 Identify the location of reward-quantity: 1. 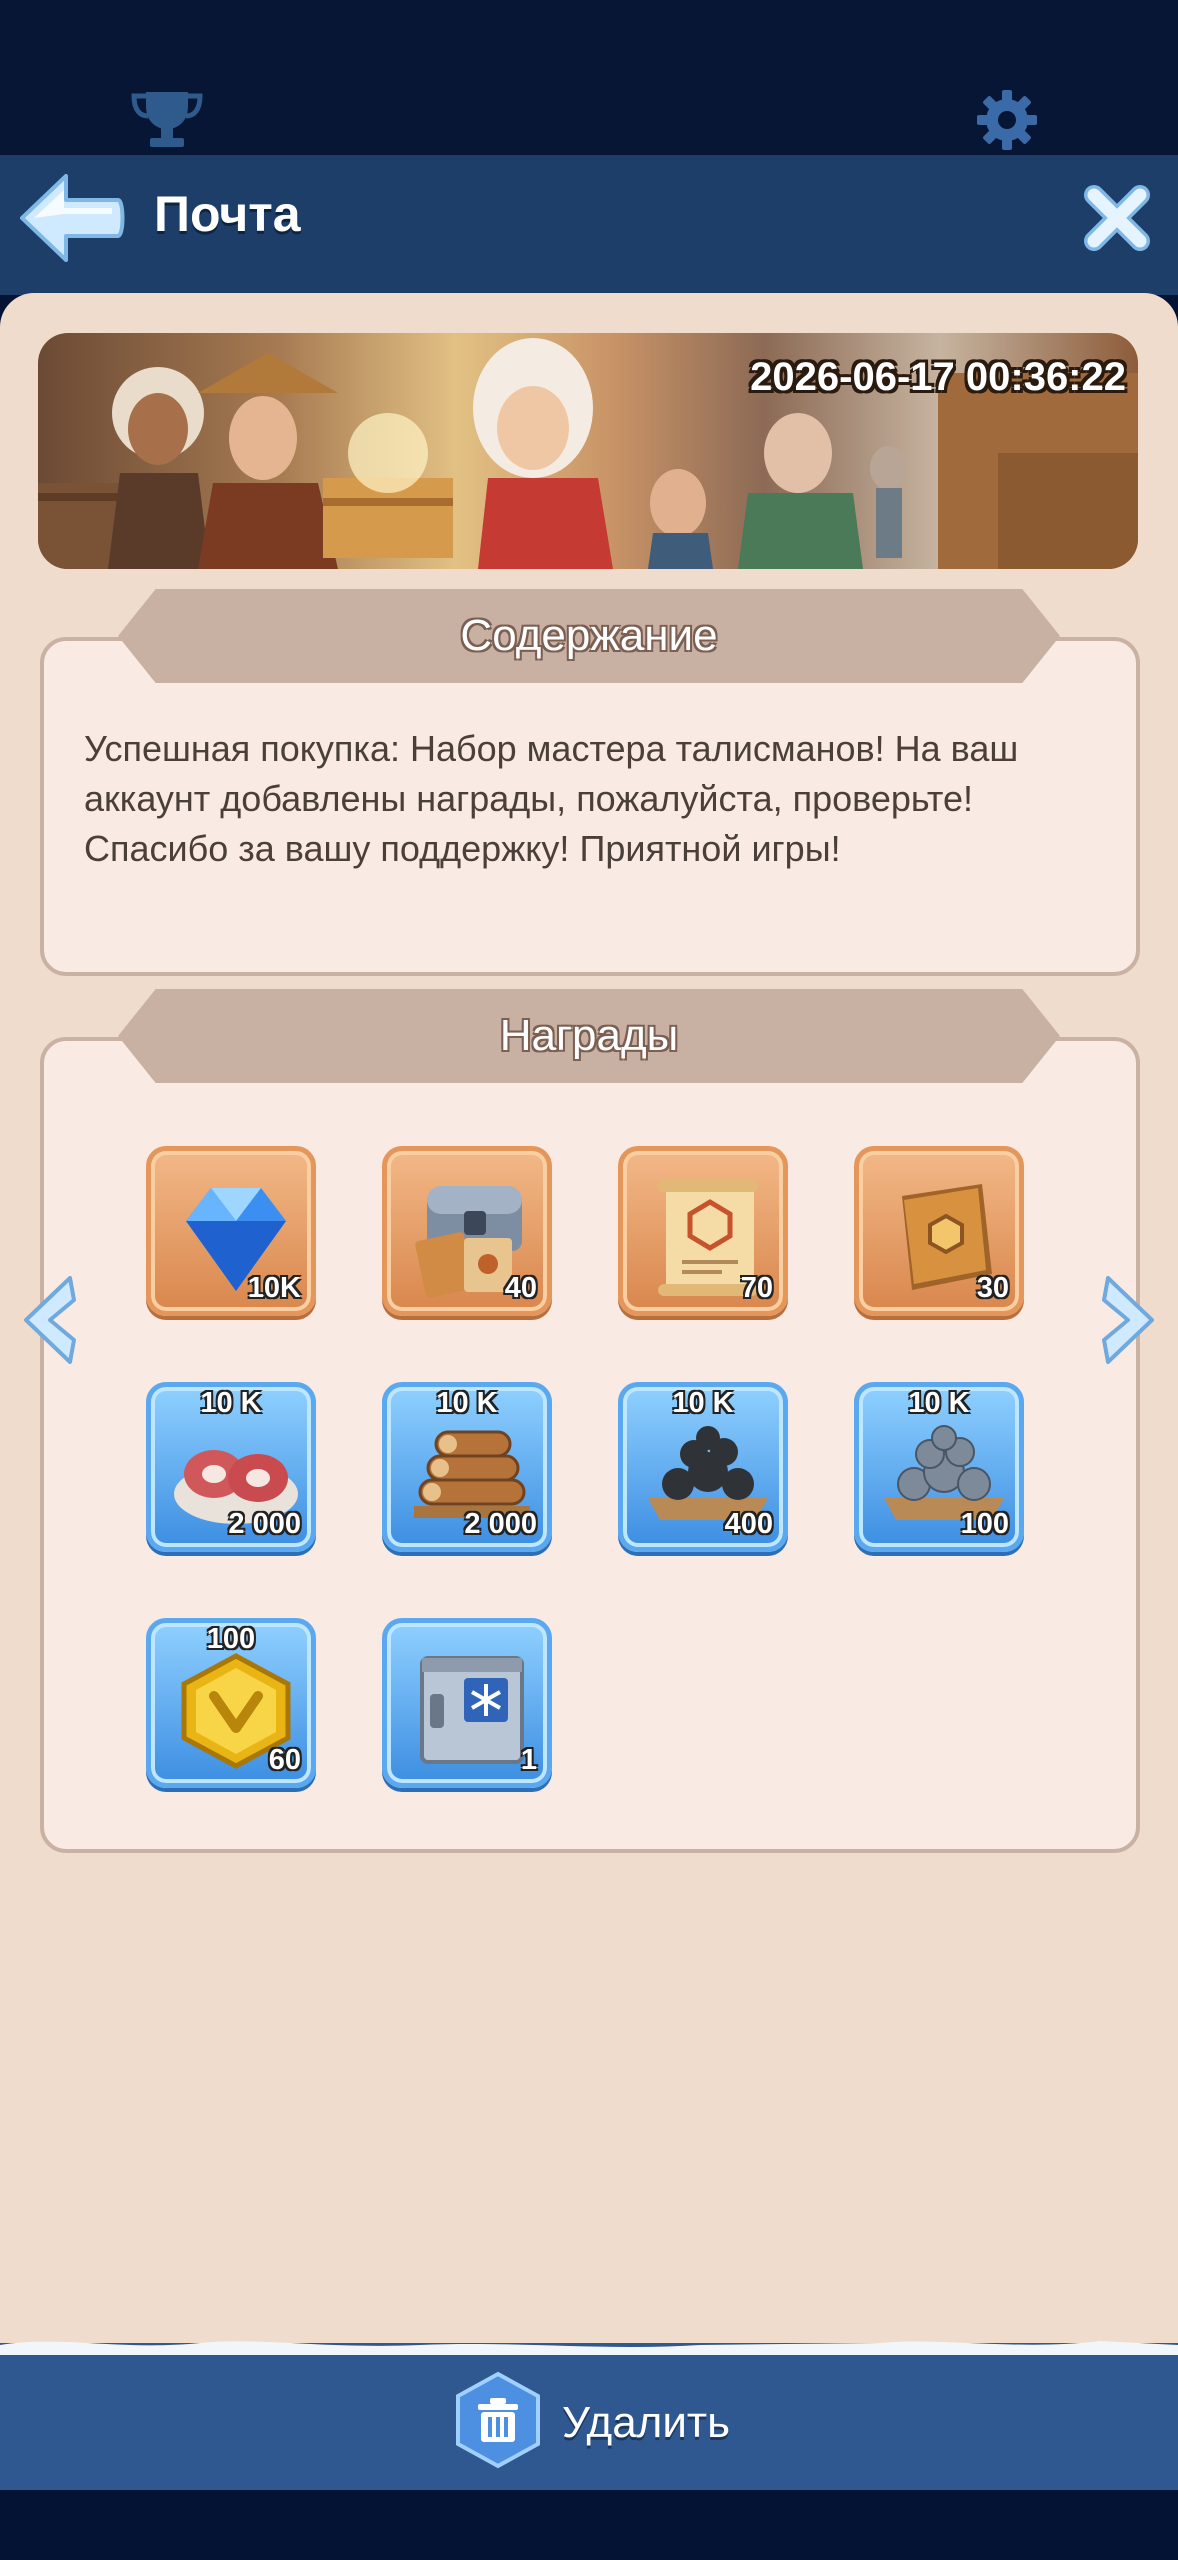
(528, 1760).